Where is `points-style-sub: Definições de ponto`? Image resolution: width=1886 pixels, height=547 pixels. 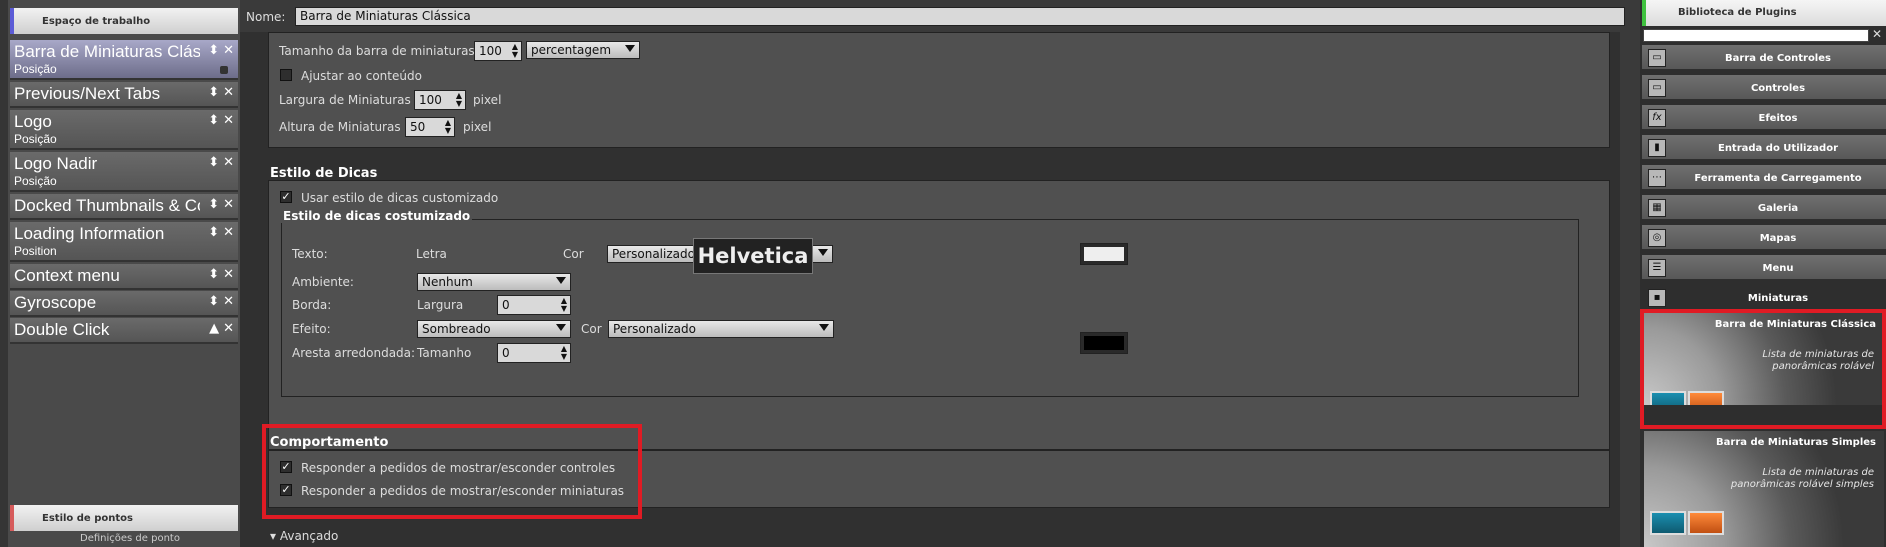 points-style-sub: Definições de ponto is located at coordinates (124, 540).